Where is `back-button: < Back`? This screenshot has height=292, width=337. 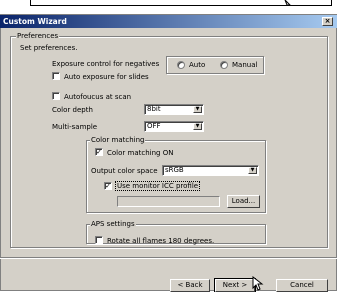 back-button: < Back is located at coordinates (190, 285).